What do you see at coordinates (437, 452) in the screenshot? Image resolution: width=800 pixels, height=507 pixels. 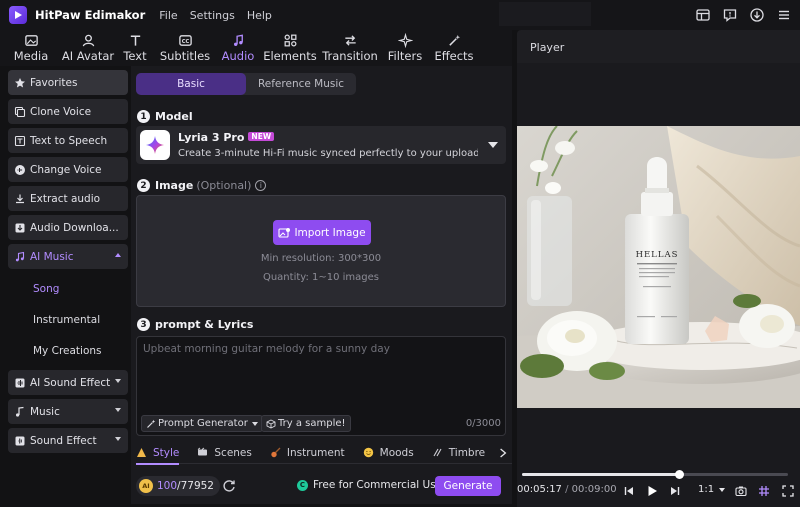 I see `timbre-icon` at bounding box center [437, 452].